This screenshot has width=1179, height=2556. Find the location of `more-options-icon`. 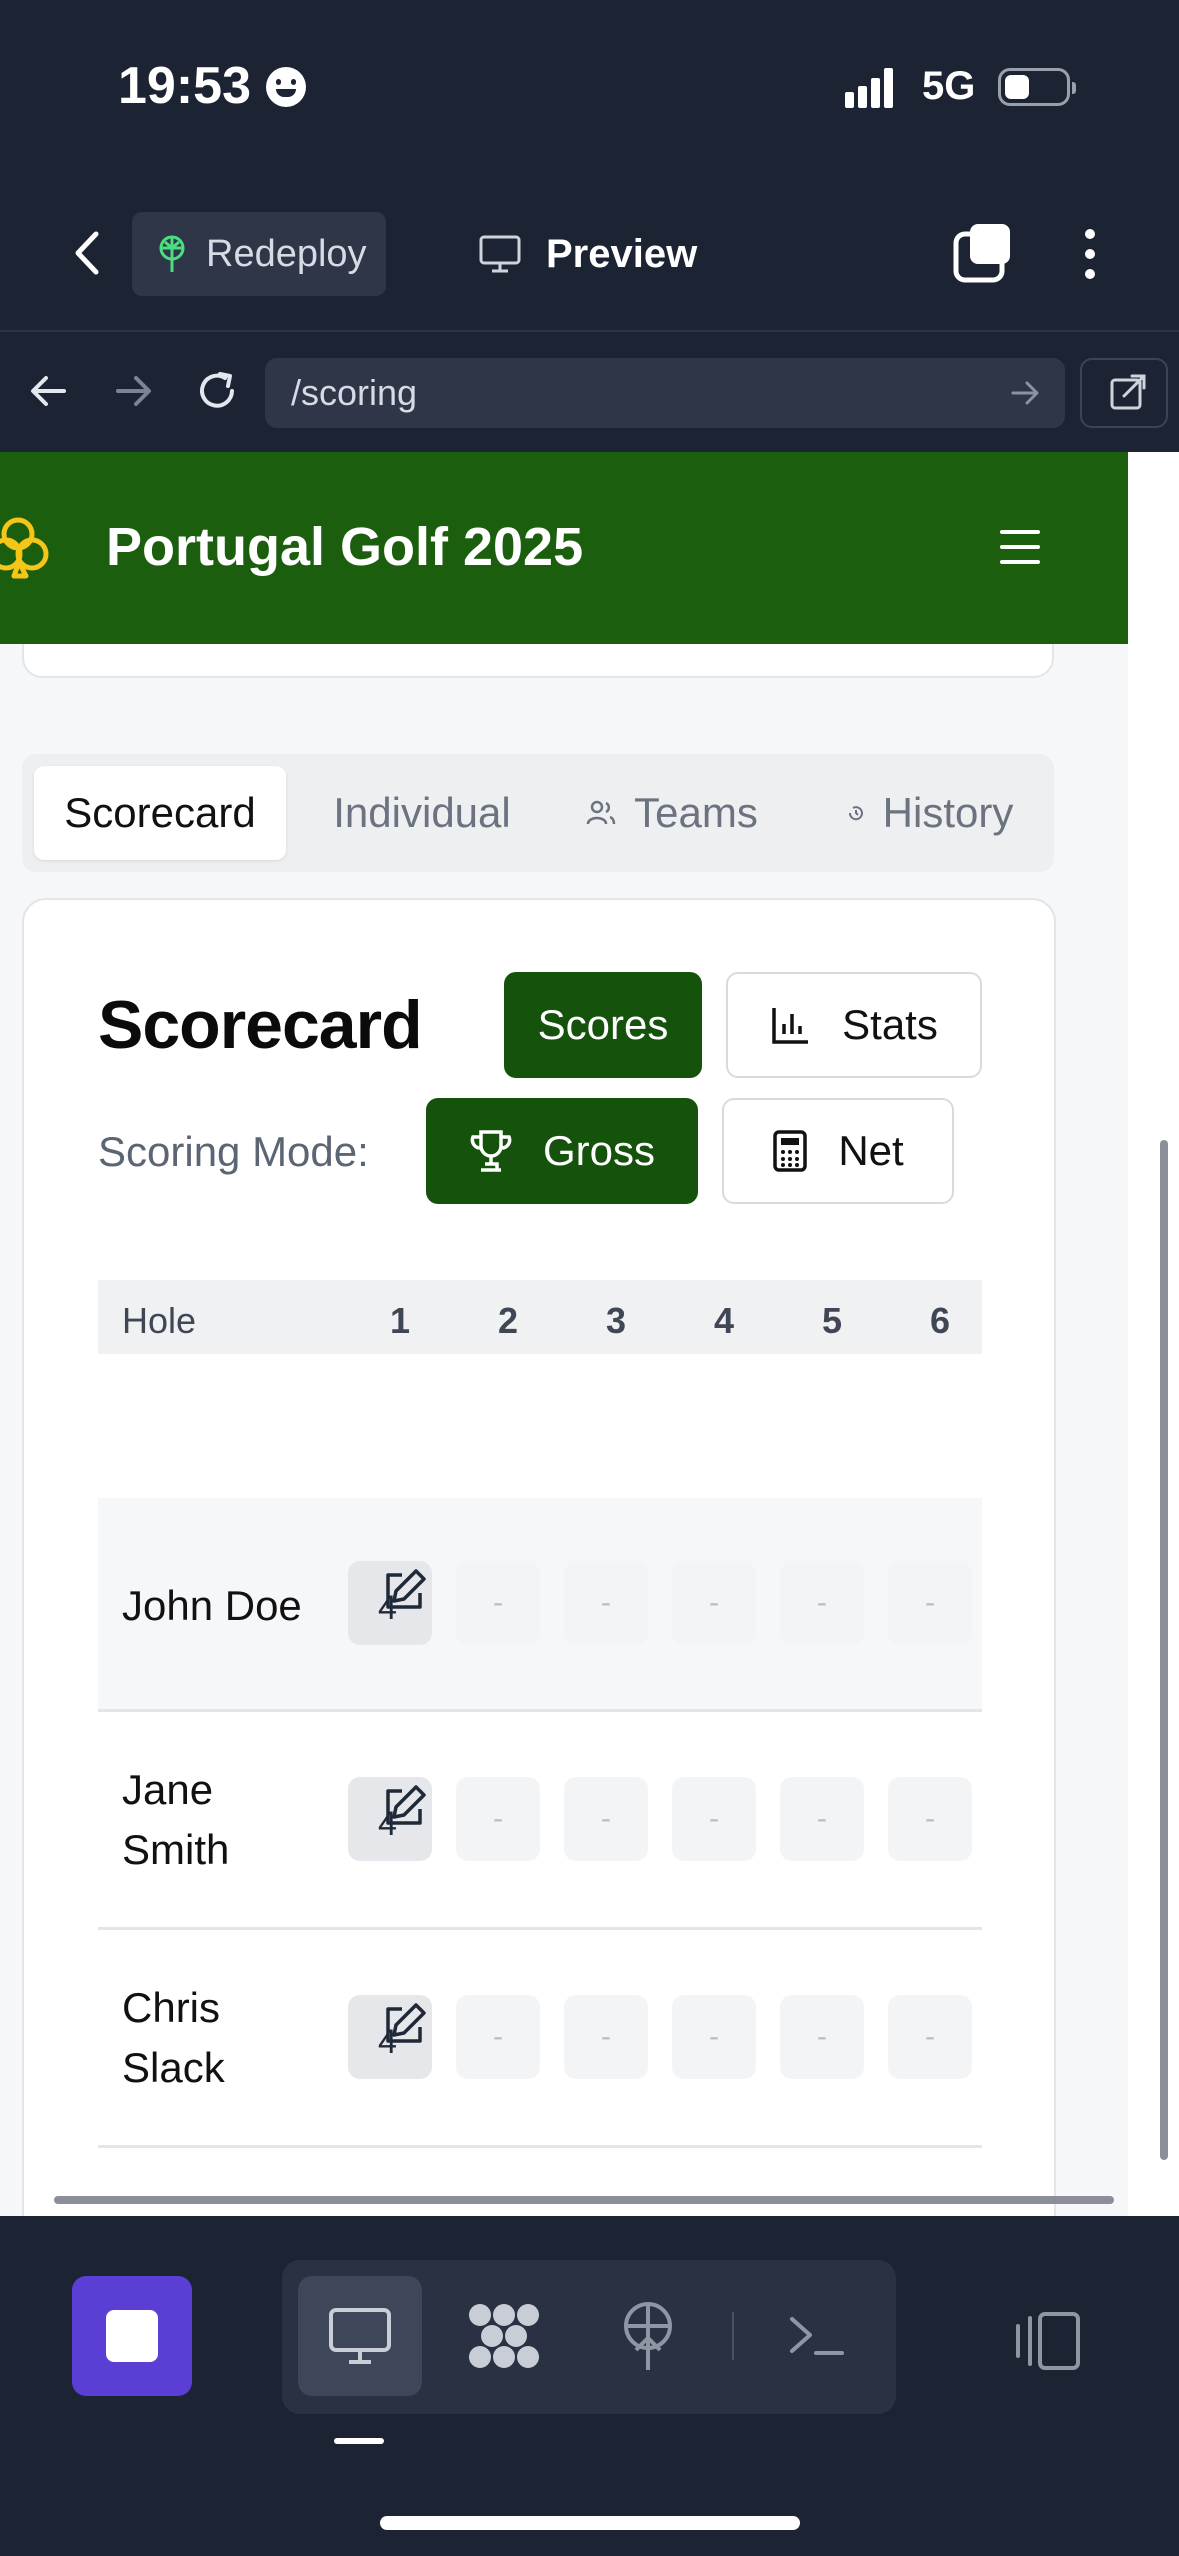

more-options-icon is located at coordinates (1090, 254).